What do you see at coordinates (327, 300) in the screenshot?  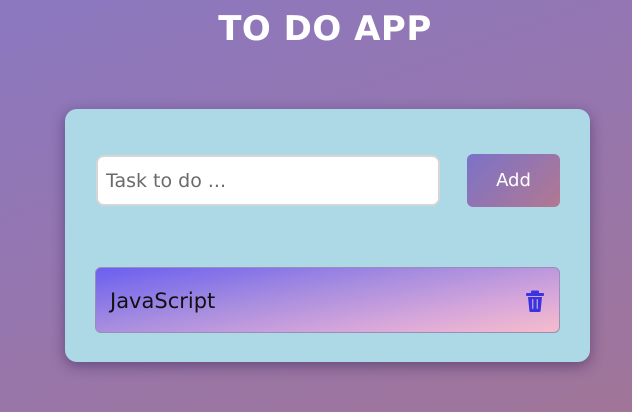 I see `todo-item: JavaScript` at bounding box center [327, 300].